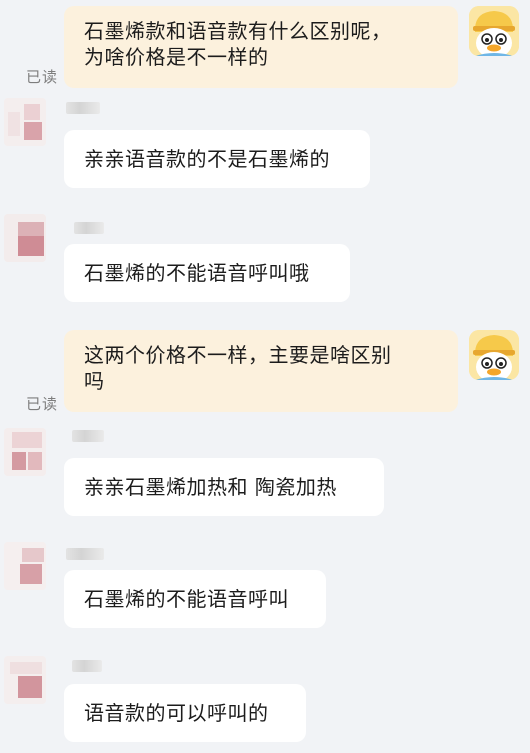 Image resolution: width=530 pixels, height=753 pixels. What do you see at coordinates (217, 159) in the screenshot?
I see `incoming-message-bubble: 亲亲语音款的不是石墨烯的` at bounding box center [217, 159].